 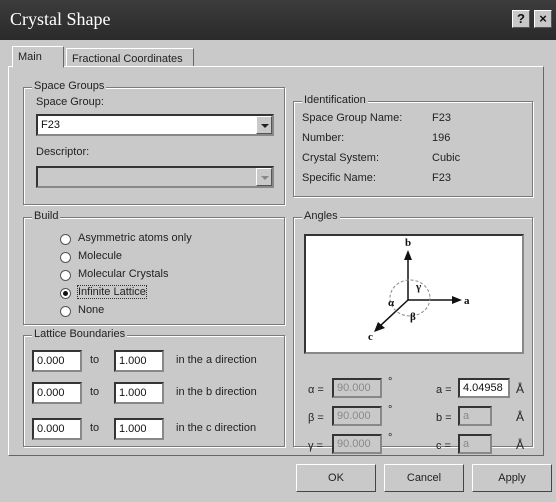 I want to click on axis-label-b: b, so click(x=408, y=243).